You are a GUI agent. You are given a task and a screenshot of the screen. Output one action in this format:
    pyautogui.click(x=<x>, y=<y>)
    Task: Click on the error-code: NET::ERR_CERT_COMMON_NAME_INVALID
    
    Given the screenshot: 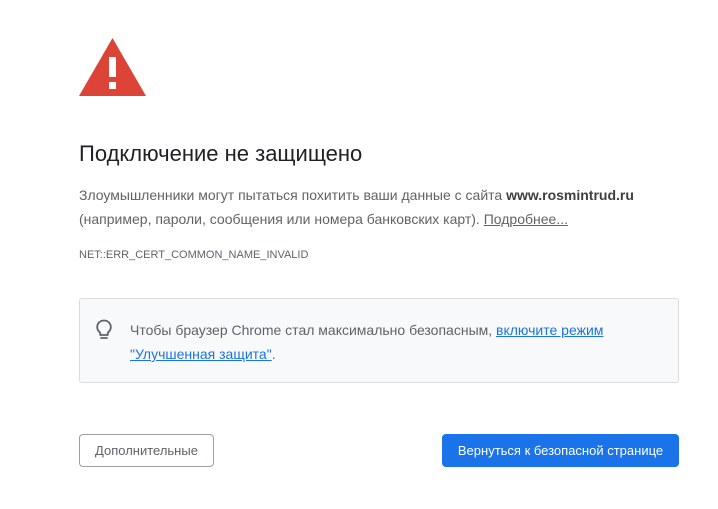 What is the action you would take?
    pyautogui.click(x=194, y=255)
    